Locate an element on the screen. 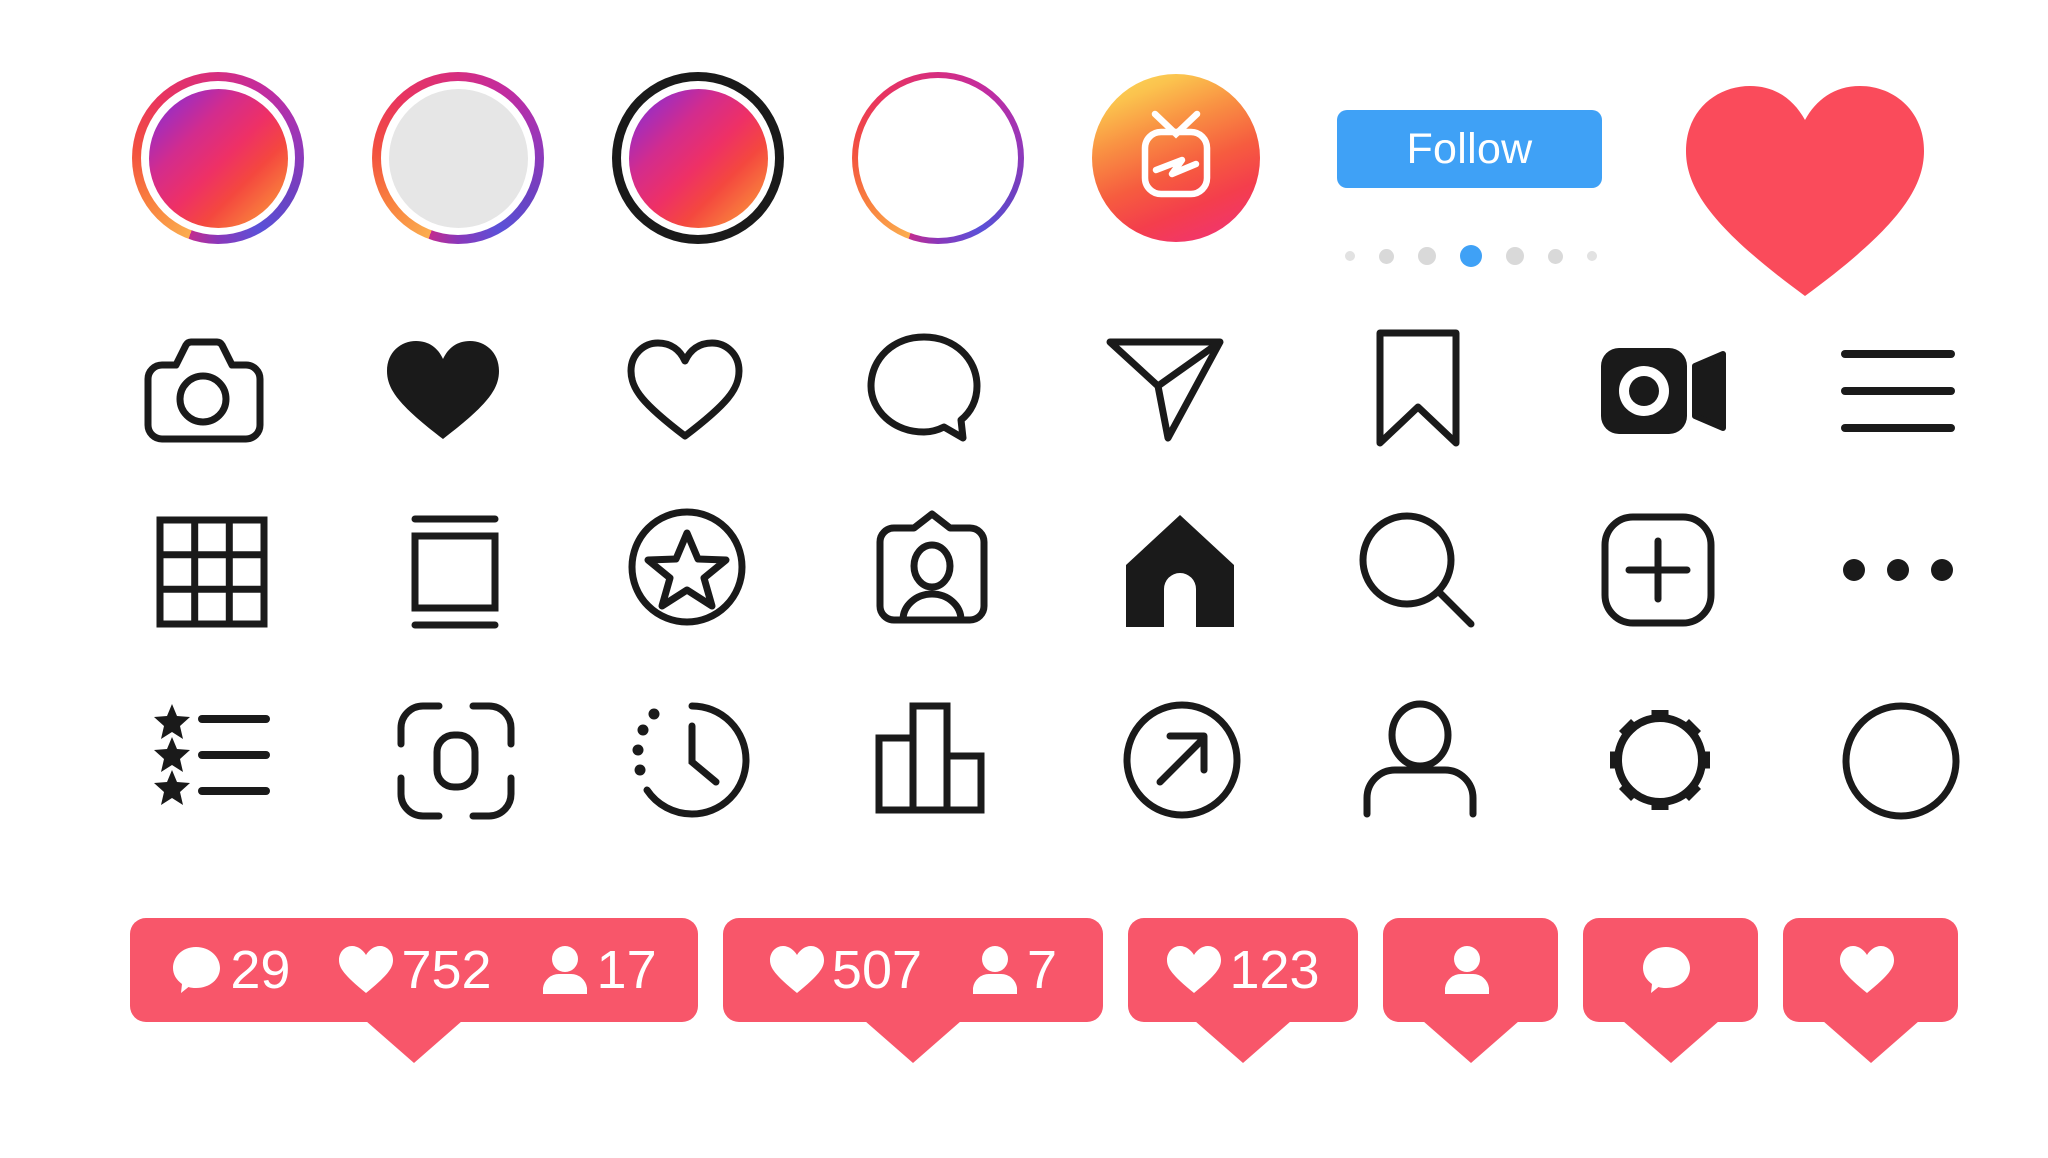 The height and width of the screenshot is (1158, 2048). badge-group-comment is located at coordinates (1670, 970).